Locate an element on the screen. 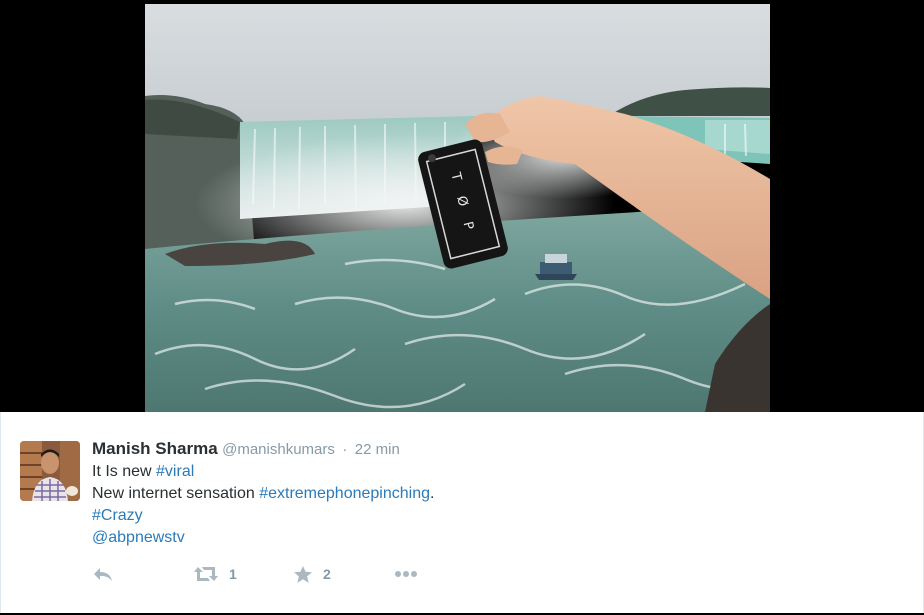 Image resolution: width=924 pixels, height=615 pixels. tweet-text-segment: . is located at coordinates (432, 493).